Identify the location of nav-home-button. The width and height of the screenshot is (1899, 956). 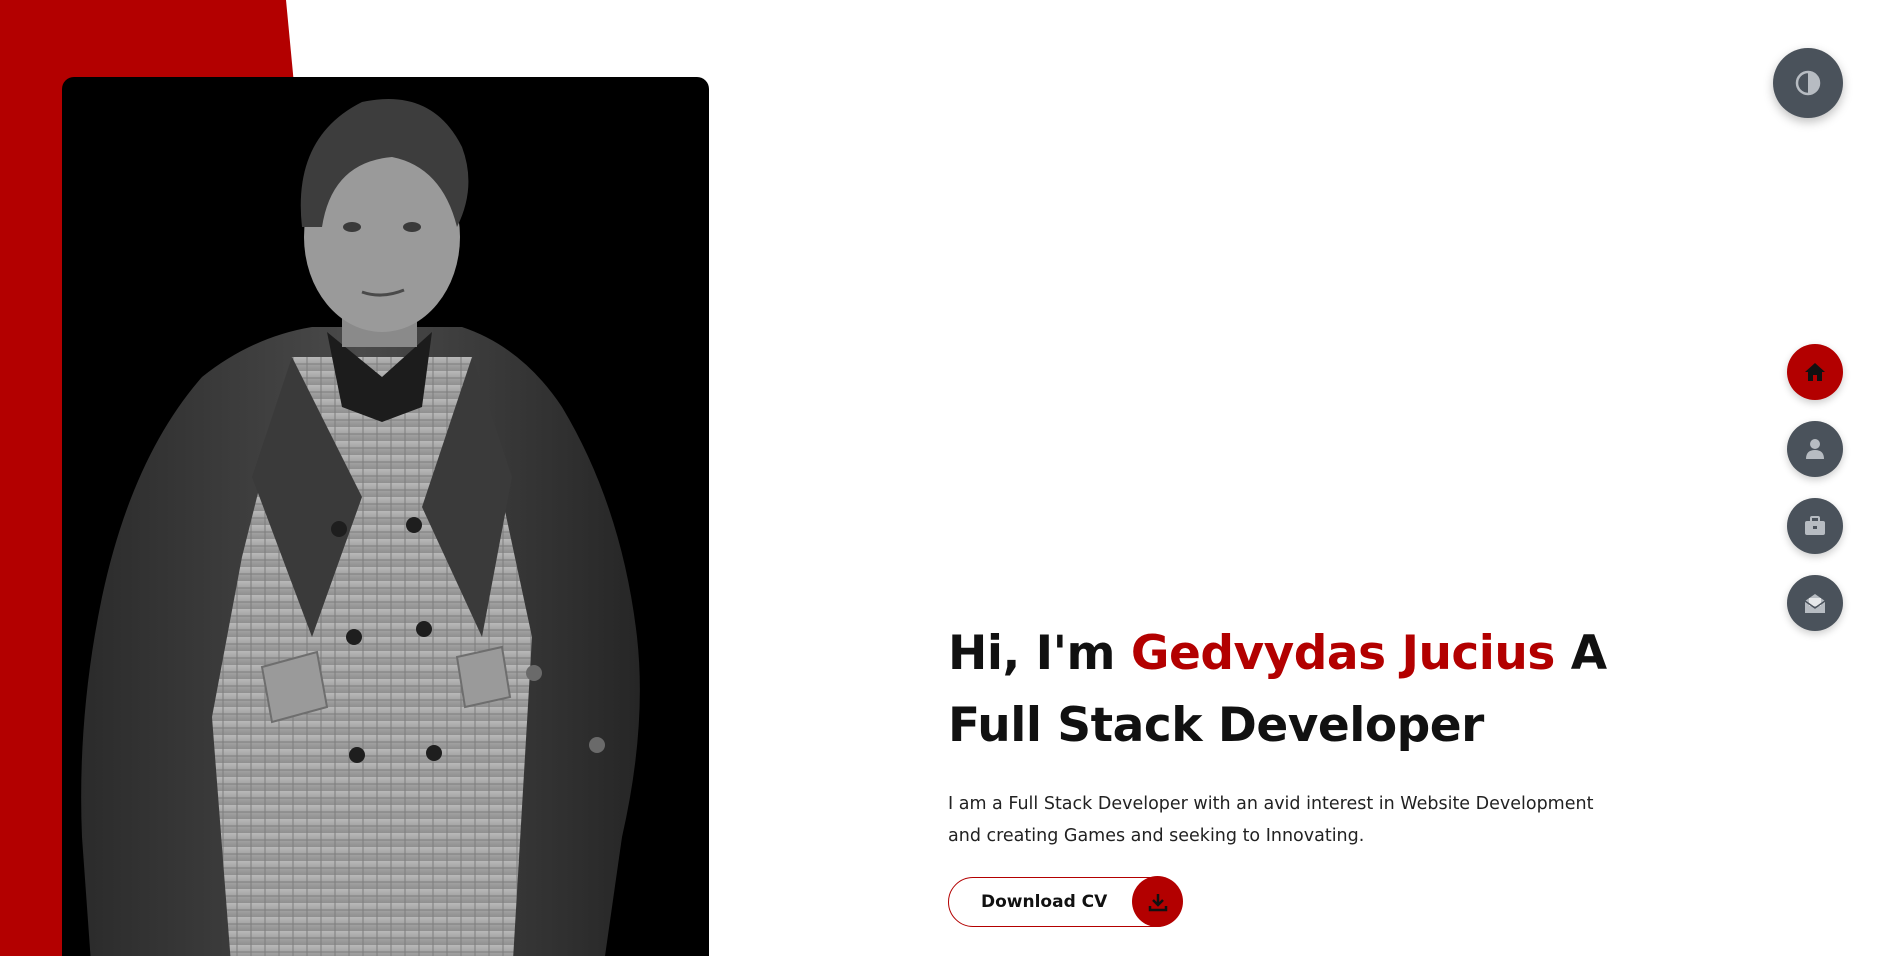
(1815, 372).